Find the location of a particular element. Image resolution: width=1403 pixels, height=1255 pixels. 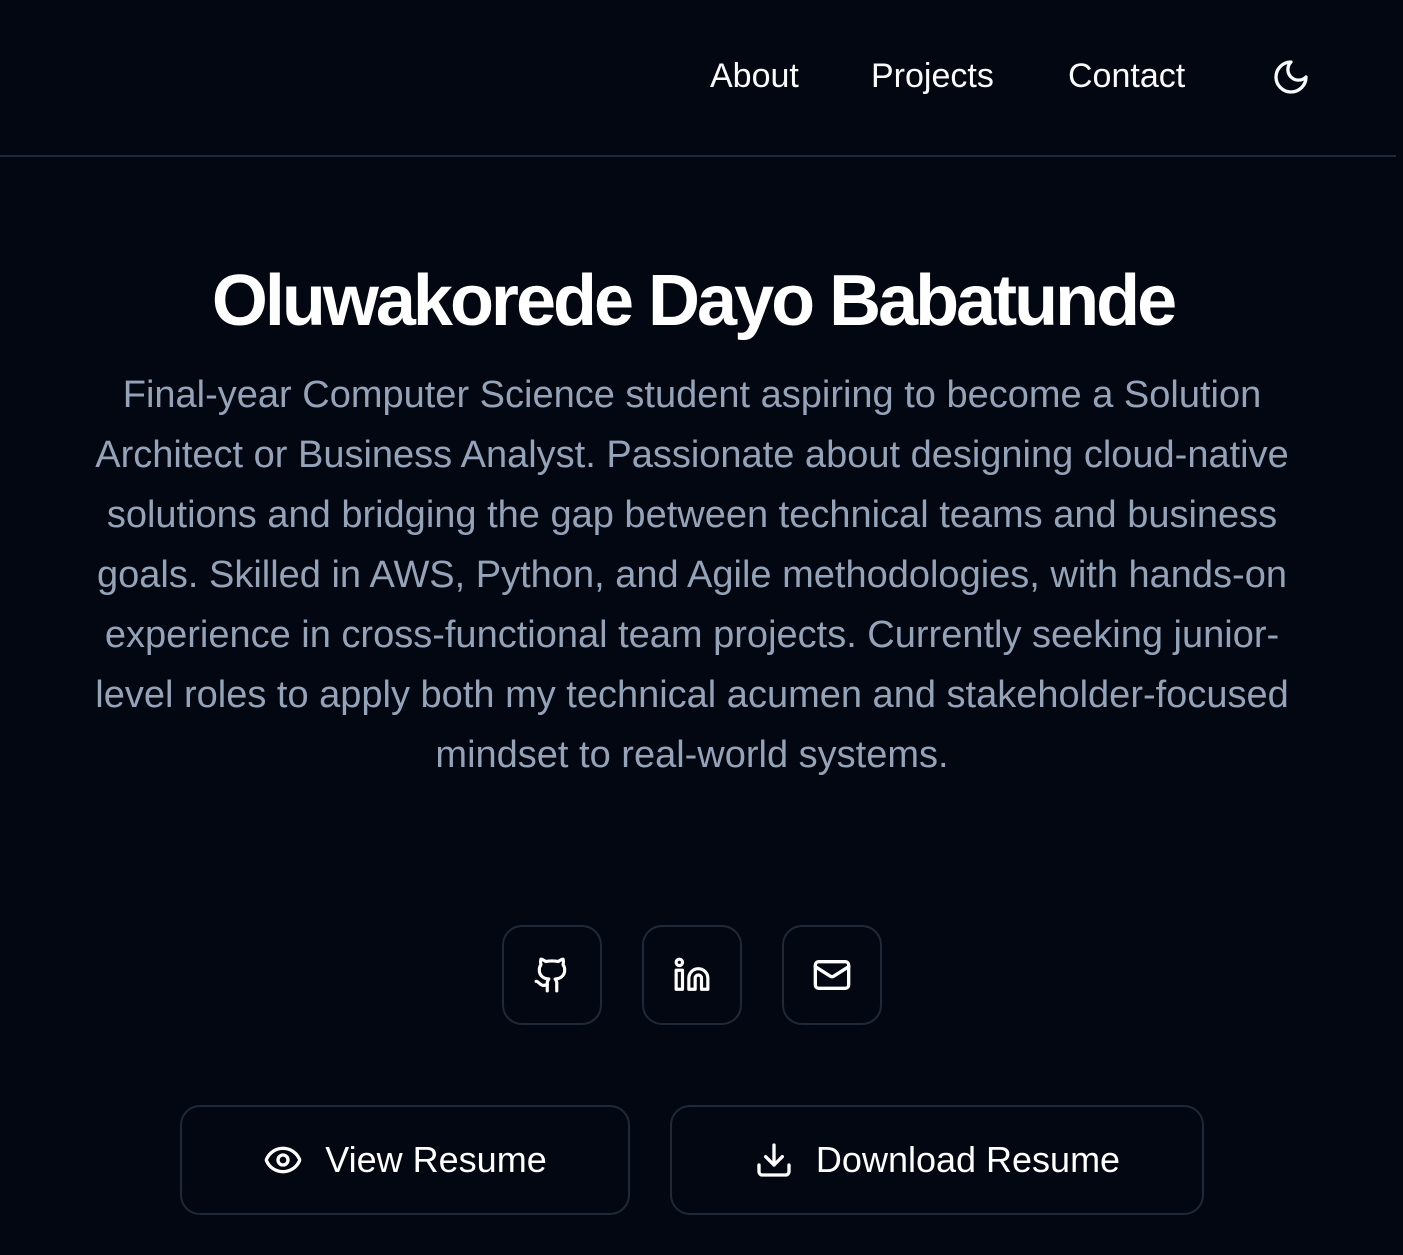

main-nav: About Projects Contact is located at coordinates (698, 76).